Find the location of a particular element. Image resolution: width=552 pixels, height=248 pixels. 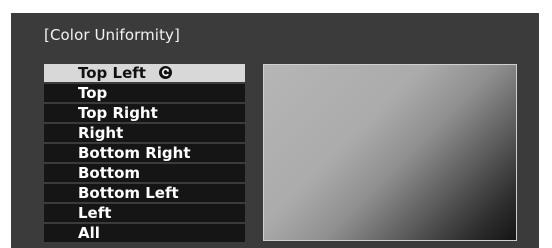

menu-item-all: All is located at coordinates (144, 233).